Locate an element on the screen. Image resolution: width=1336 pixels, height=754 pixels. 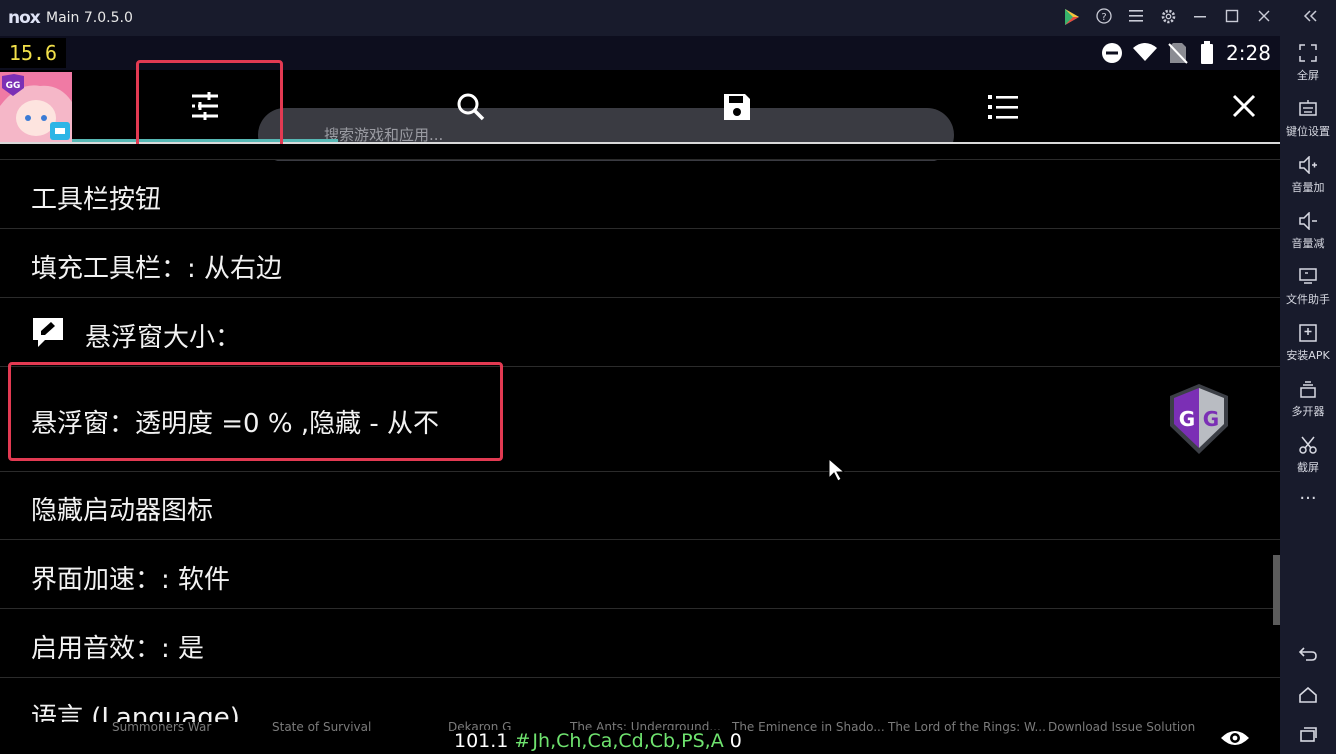
sidebar-label: 音量减 is located at coordinates (1308, 243).